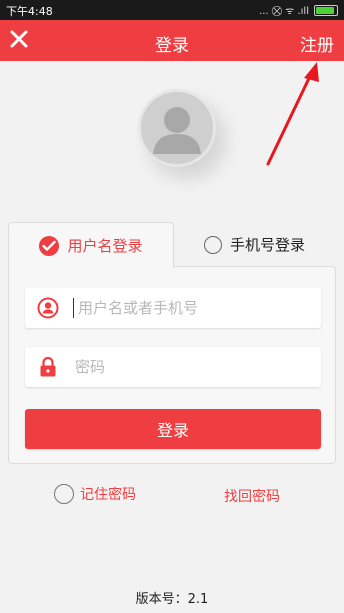 This screenshot has height=613, width=344. What do you see at coordinates (64, 494) in the screenshot?
I see `remember-checkbox-icon` at bounding box center [64, 494].